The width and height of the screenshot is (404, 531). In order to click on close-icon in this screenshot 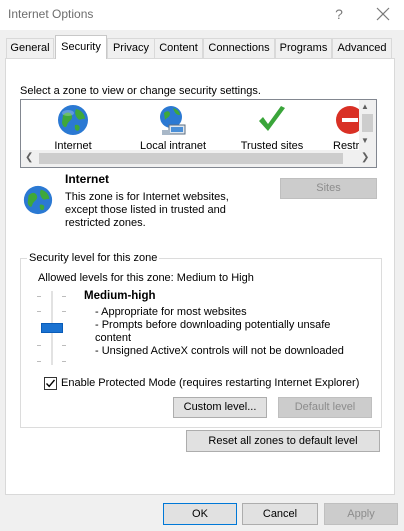, I will do `click(383, 14)`.